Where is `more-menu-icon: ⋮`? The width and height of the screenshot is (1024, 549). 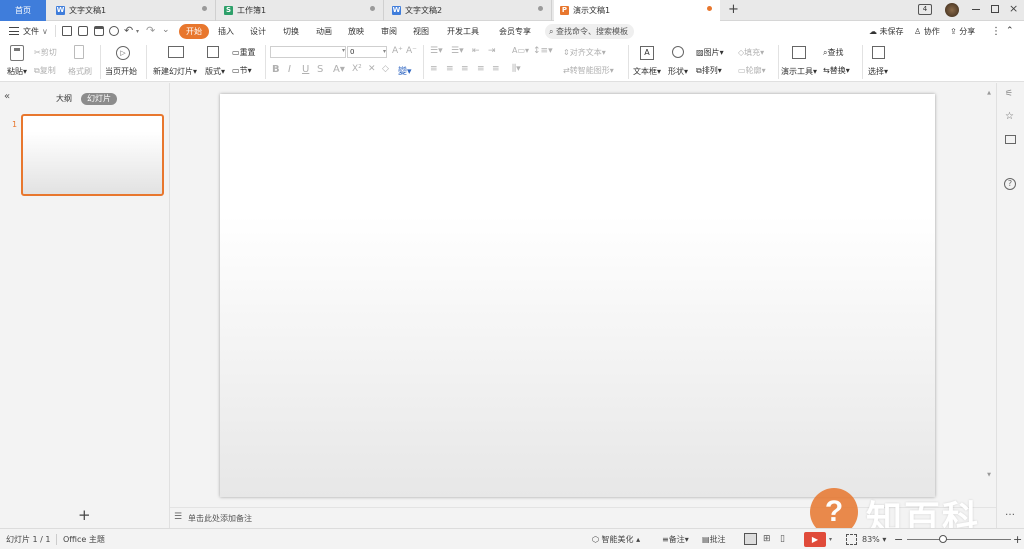 more-menu-icon: ⋮ is located at coordinates (996, 31).